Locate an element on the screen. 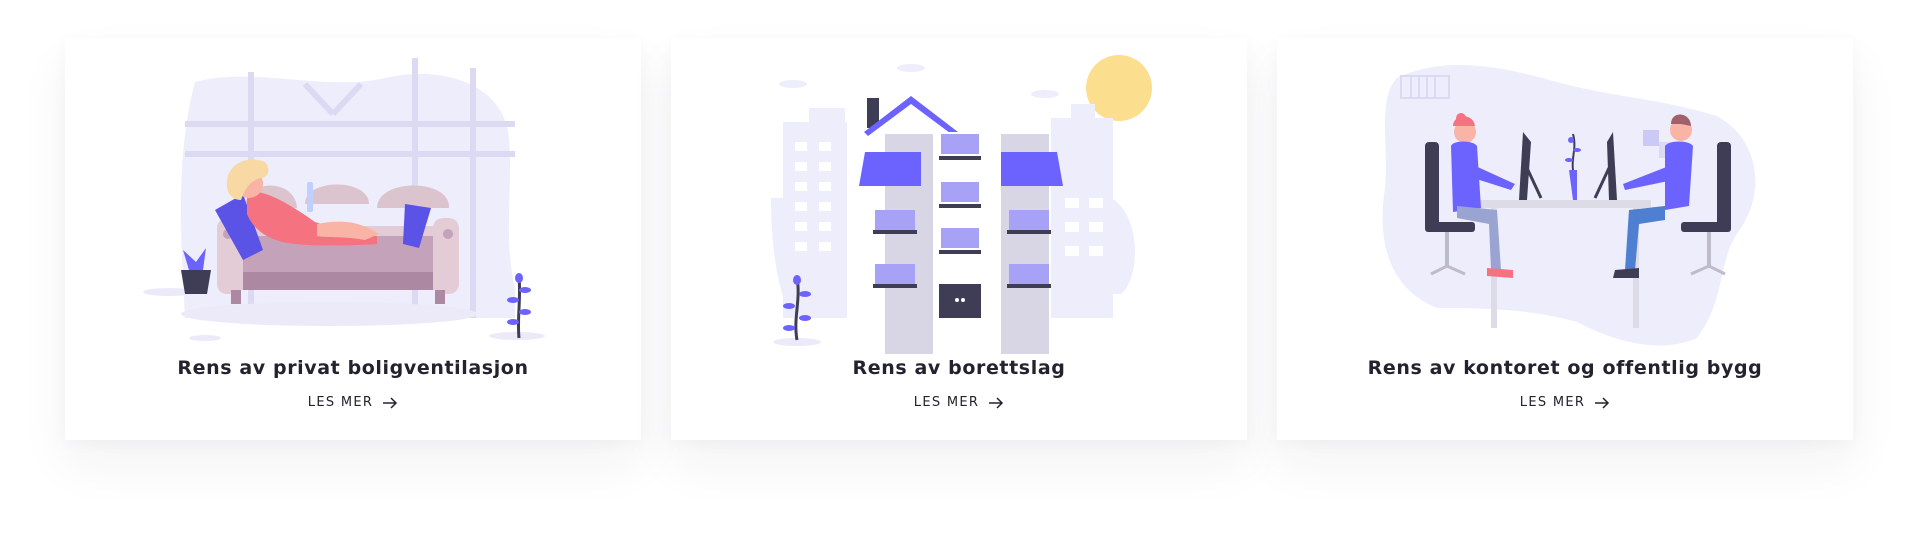 This screenshot has width=1918, height=534. card-title: Rens av kontoret og offentlig bygg is located at coordinates (1565, 368).